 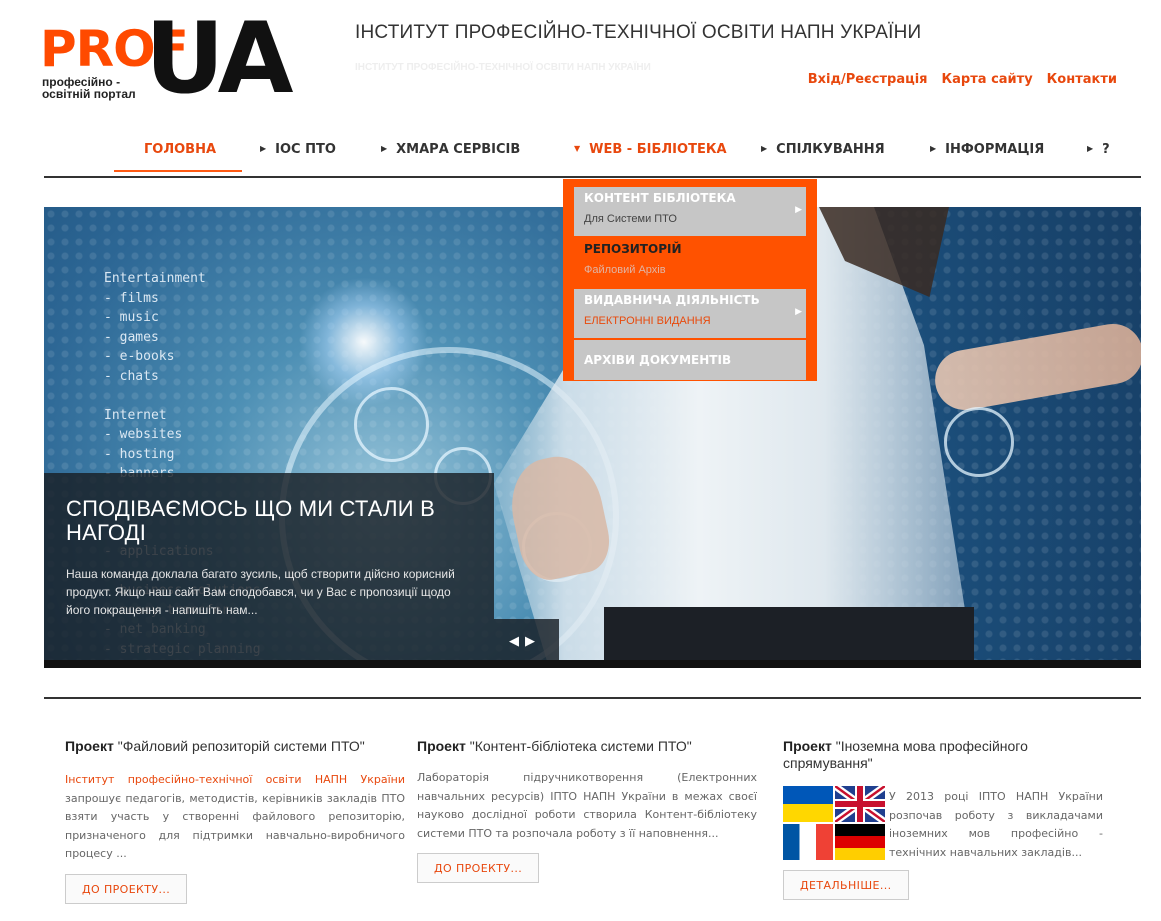 What do you see at coordinates (517, 640) in the screenshot?
I see `prev-arrow-icon: ◀` at bounding box center [517, 640].